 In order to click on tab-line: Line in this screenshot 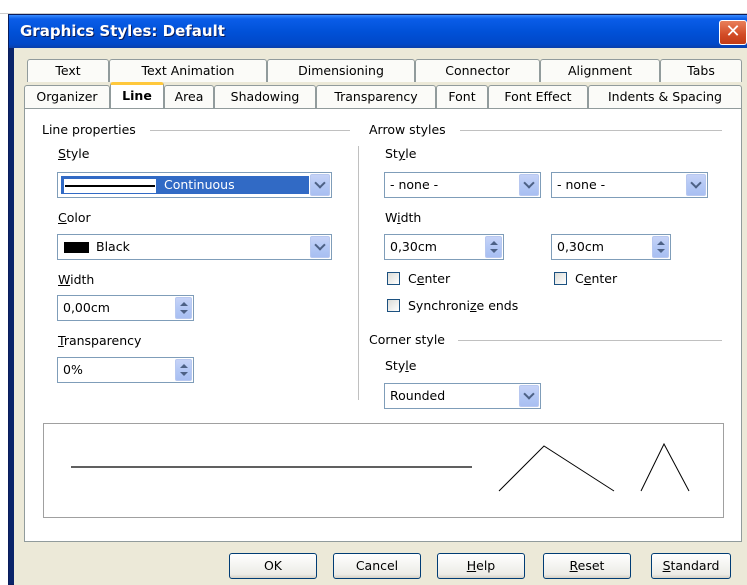, I will do `click(137, 95)`.